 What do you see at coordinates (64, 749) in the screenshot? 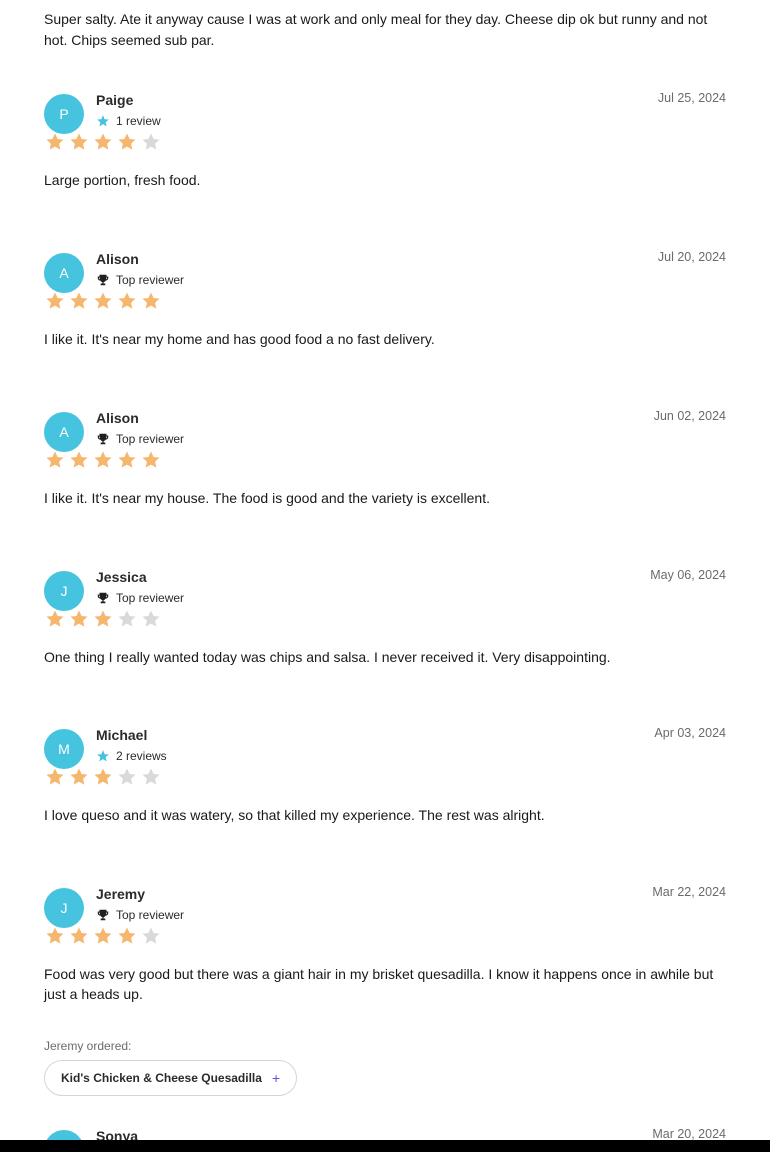
I see `avatar: M` at bounding box center [64, 749].